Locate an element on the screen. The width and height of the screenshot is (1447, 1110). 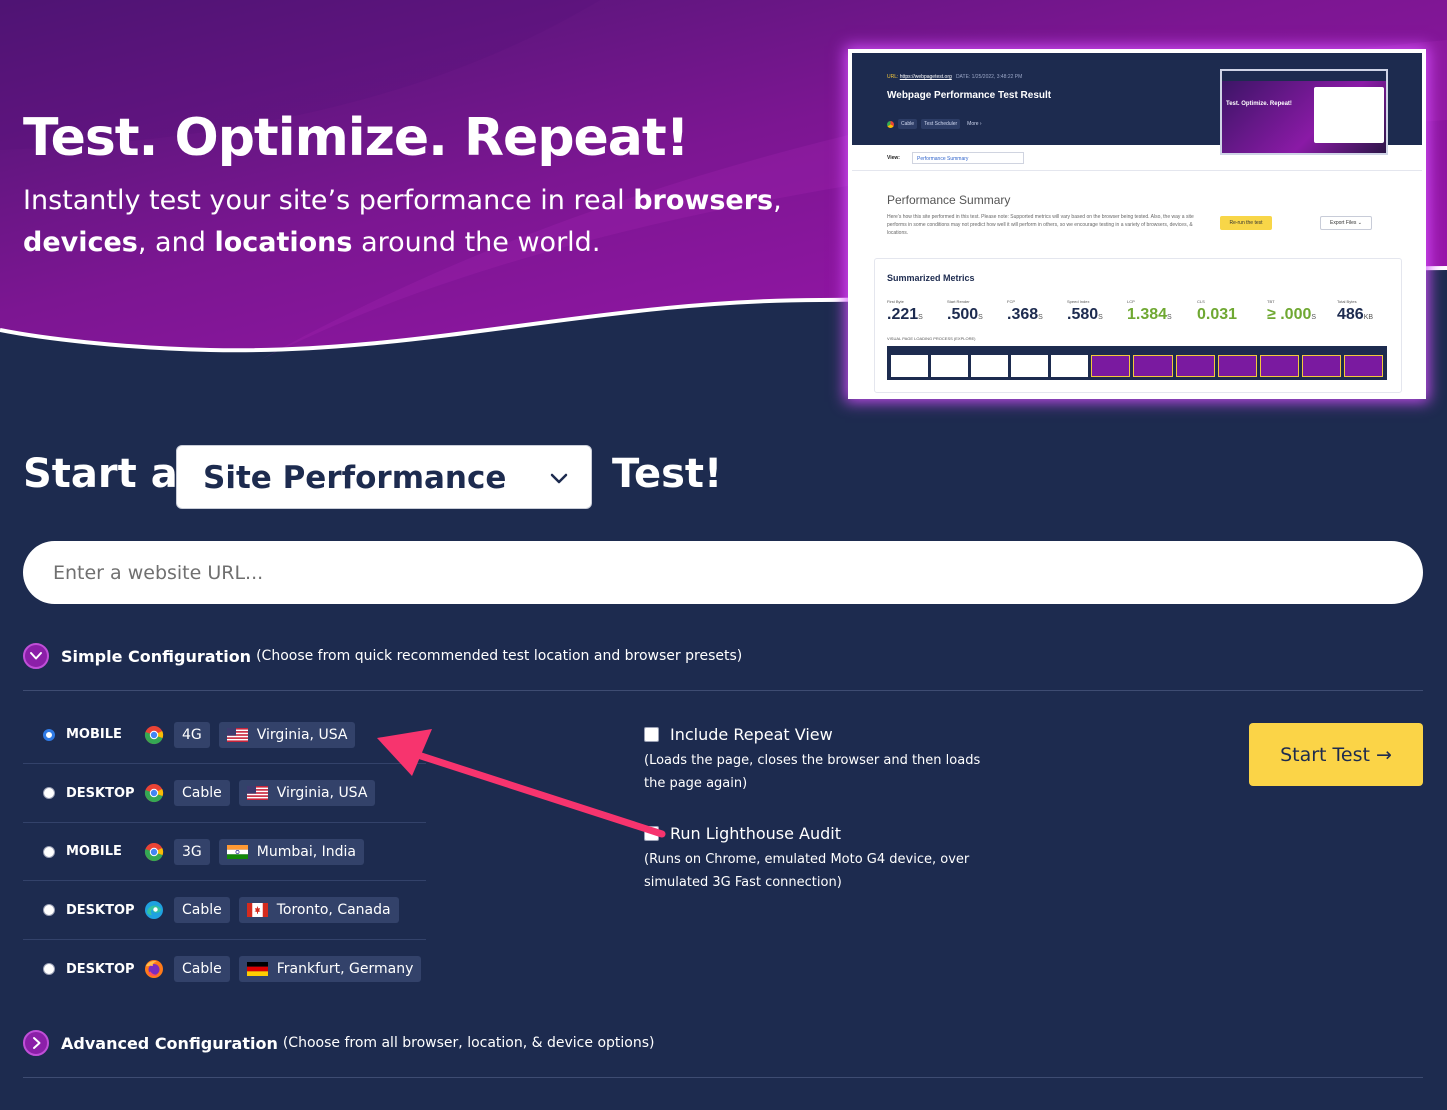
preview-tags: Cable Test Scheduler More › is located at coordinates (936, 124).